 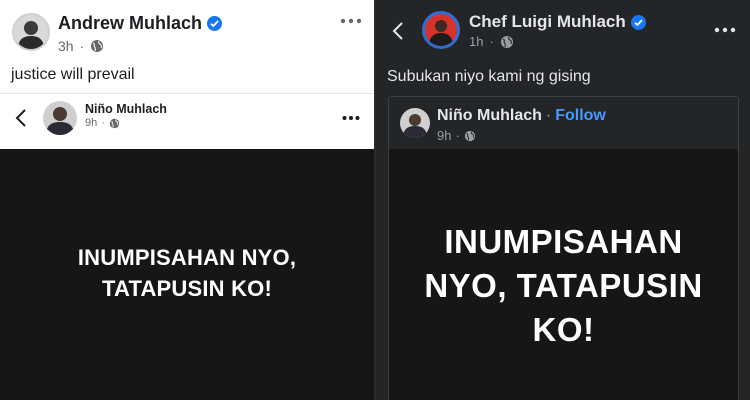 I want to click on post-time: 3h, so click(x=66, y=46).